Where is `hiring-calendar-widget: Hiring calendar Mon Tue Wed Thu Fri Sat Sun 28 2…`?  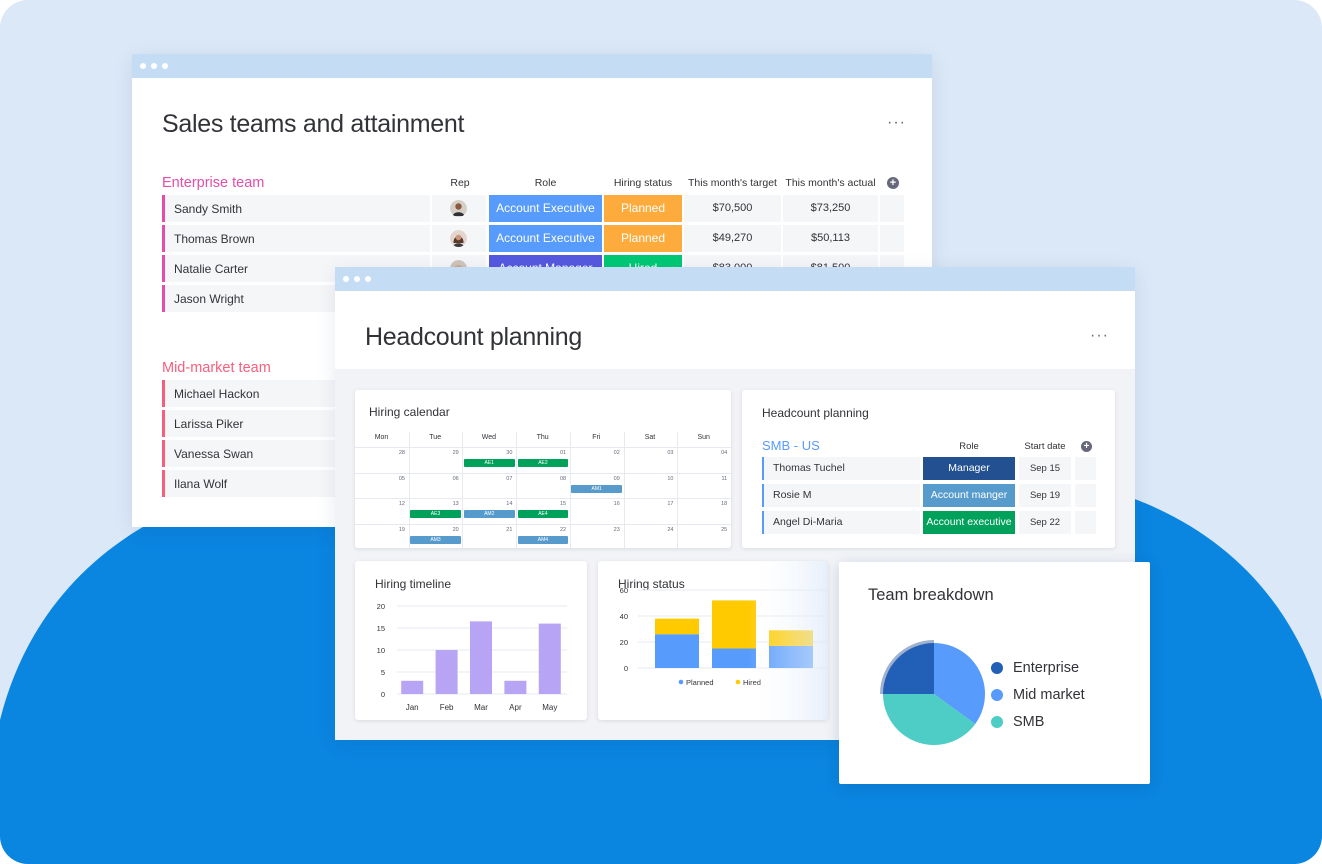
hiring-calendar-widget: Hiring calendar Mon Tue Wed Thu Fri Sat Sun 28 2… is located at coordinates (543, 470).